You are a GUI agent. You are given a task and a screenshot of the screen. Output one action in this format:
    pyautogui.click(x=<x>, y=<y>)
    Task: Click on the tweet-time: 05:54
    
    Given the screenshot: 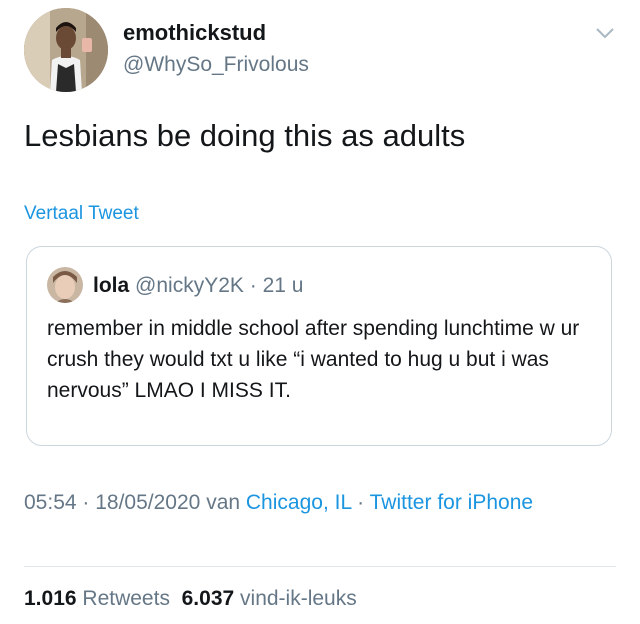 What is the action you would take?
    pyautogui.click(x=50, y=502)
    